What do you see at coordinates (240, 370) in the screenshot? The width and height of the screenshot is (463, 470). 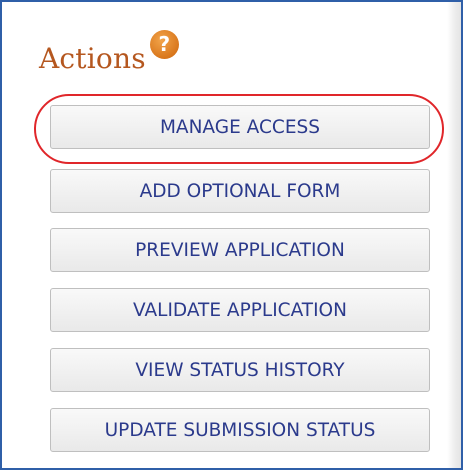 I see `view-status-history-button: VIEW STATUS HISTORY` at bounding box center [240, 370].